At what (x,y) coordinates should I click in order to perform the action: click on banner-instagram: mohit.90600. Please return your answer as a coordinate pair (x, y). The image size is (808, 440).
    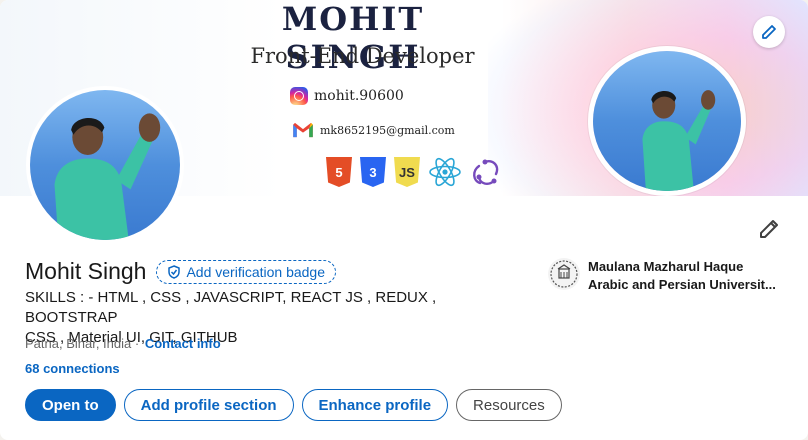
    Looking at the image, I should click on (347, 96).